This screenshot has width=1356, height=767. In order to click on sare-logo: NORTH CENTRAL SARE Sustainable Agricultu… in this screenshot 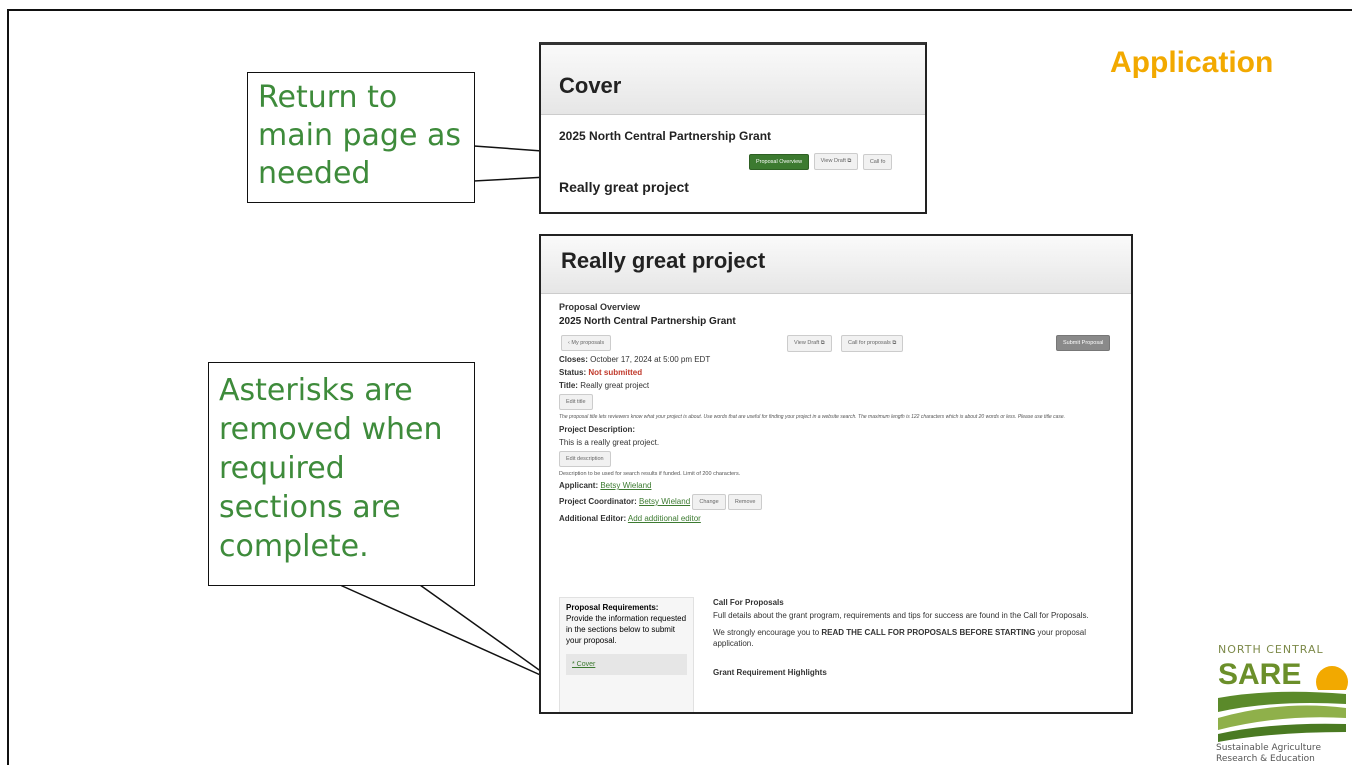, I will do `click(1282, 703)`.